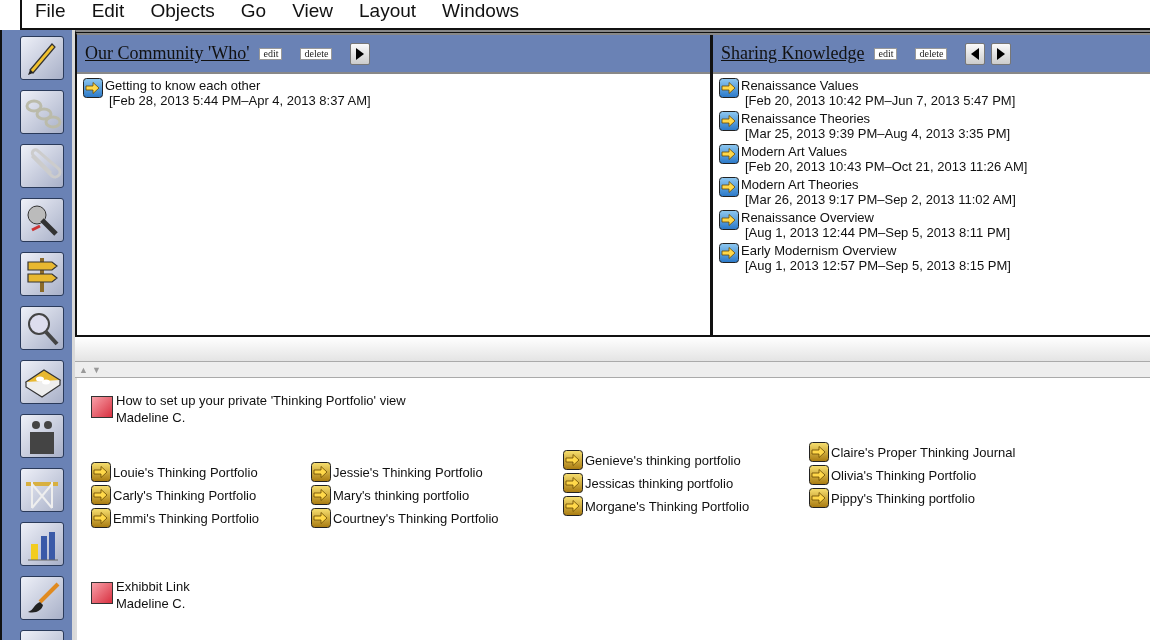 Image resolution: width=1150 pixels, height=640 pixels. Describe the element at coordinates (253, 13) in the screenshot. I see `menu-item: Go` at that location.